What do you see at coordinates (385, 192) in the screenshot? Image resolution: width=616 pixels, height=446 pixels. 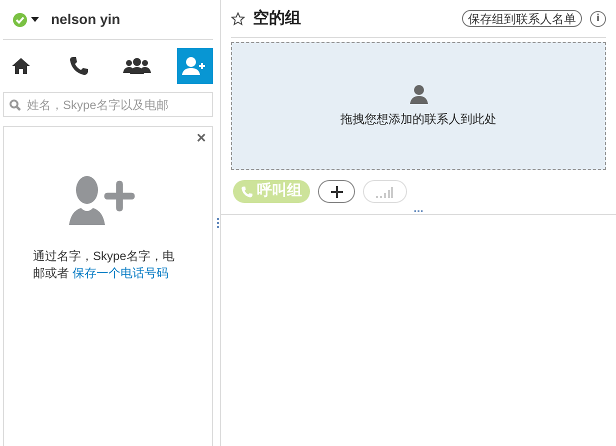 I see `signal-bars-icon` at bounding box center [385, 192].